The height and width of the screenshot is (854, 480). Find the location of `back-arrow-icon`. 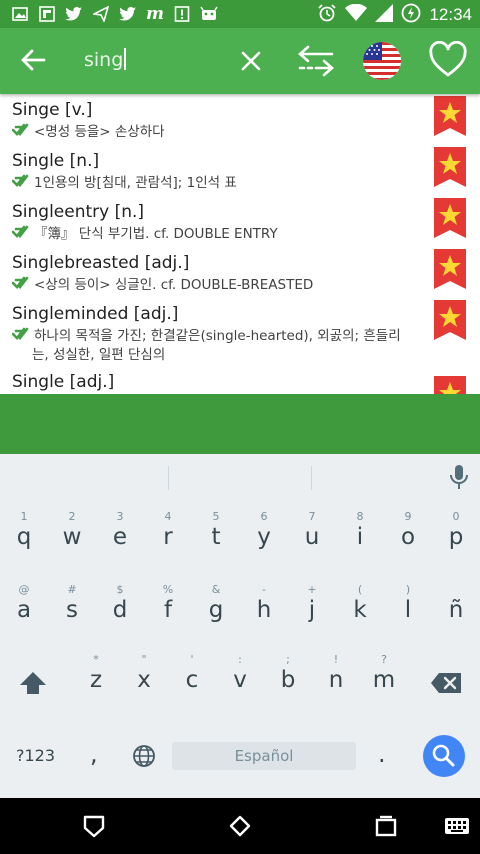

back-arrow-icon is located at coordinates (33, 60).